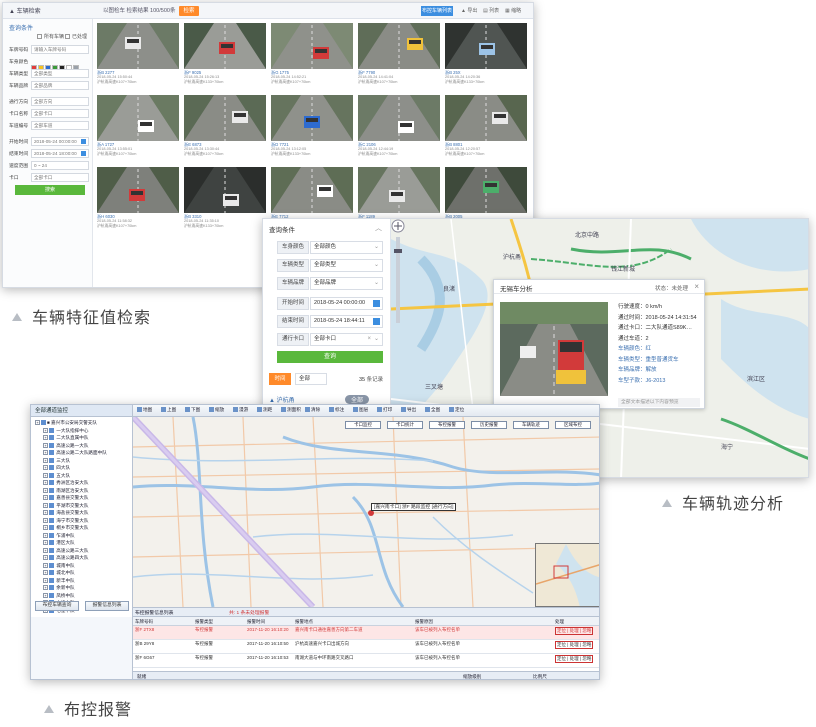 The image size is (816, 727). What do you see at coordinates (225, 197) in the screenshot?
I see `result-card: 浙B 3310 2018-05-24 11:35:10 沪杭甬高速K133+70km` at bounding box center [225, 197].